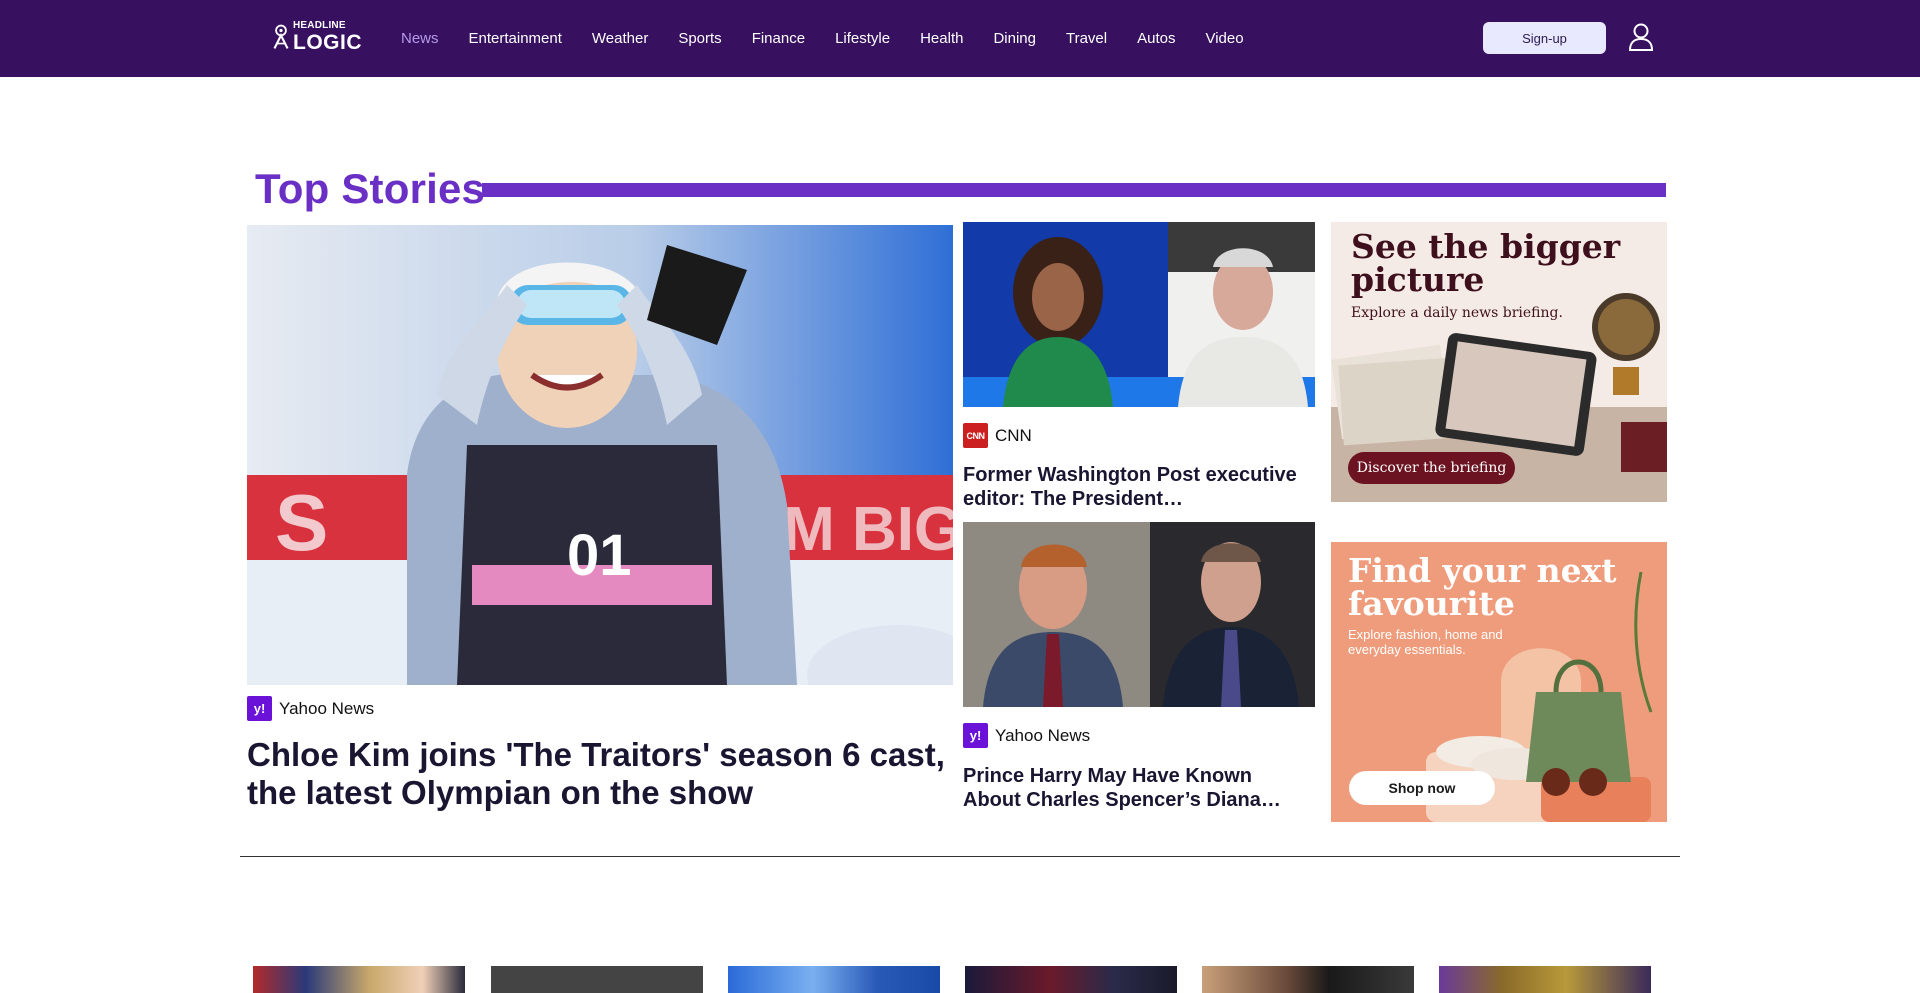 This screenshot has width=1920, height=993. What do you see at coordinates (370, 188) in the screenshot?
I see `section-title: Top Stories` at bounding box center [370, 188].